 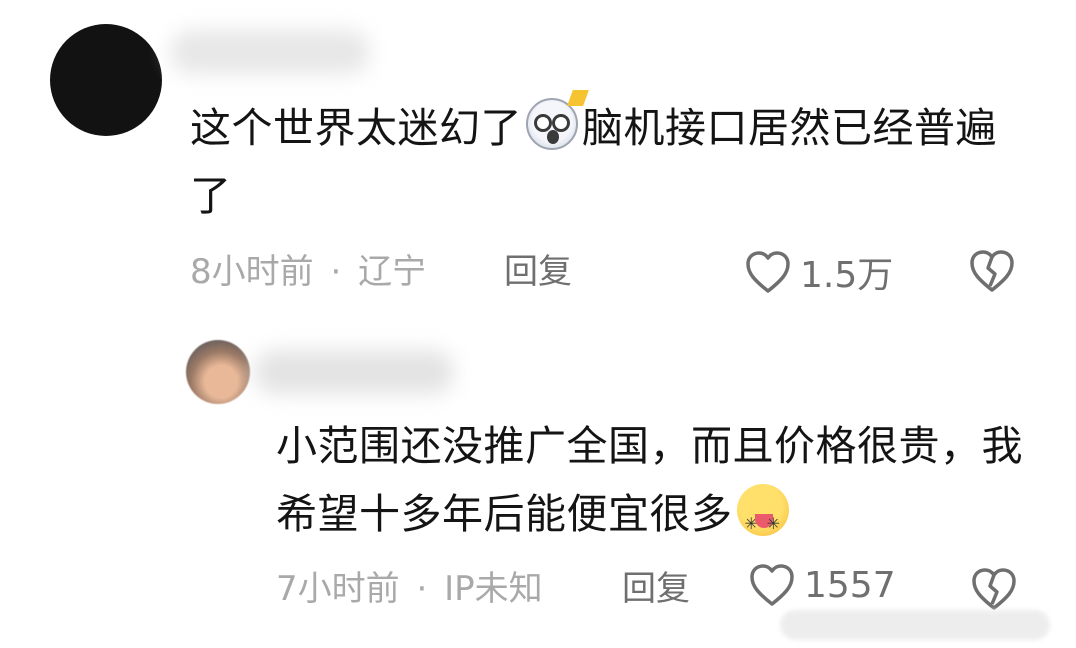 What do you see at coordinates (252, 272) in the screenshot?
I see `comment-time: 8小时前` at bounding box center [252, 272].